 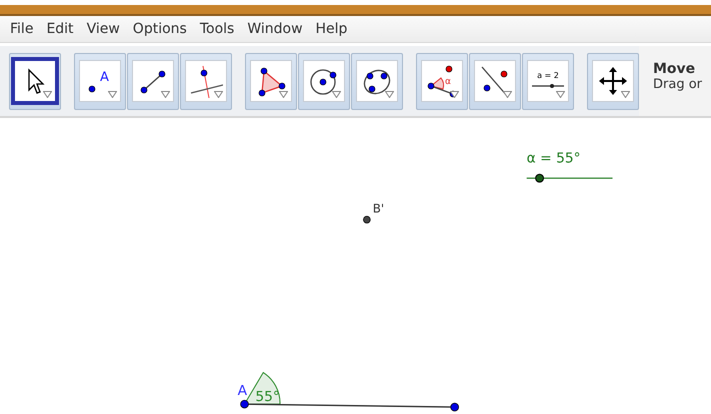 I want to click on angle-label: 55°, so click(x=267, y=397).